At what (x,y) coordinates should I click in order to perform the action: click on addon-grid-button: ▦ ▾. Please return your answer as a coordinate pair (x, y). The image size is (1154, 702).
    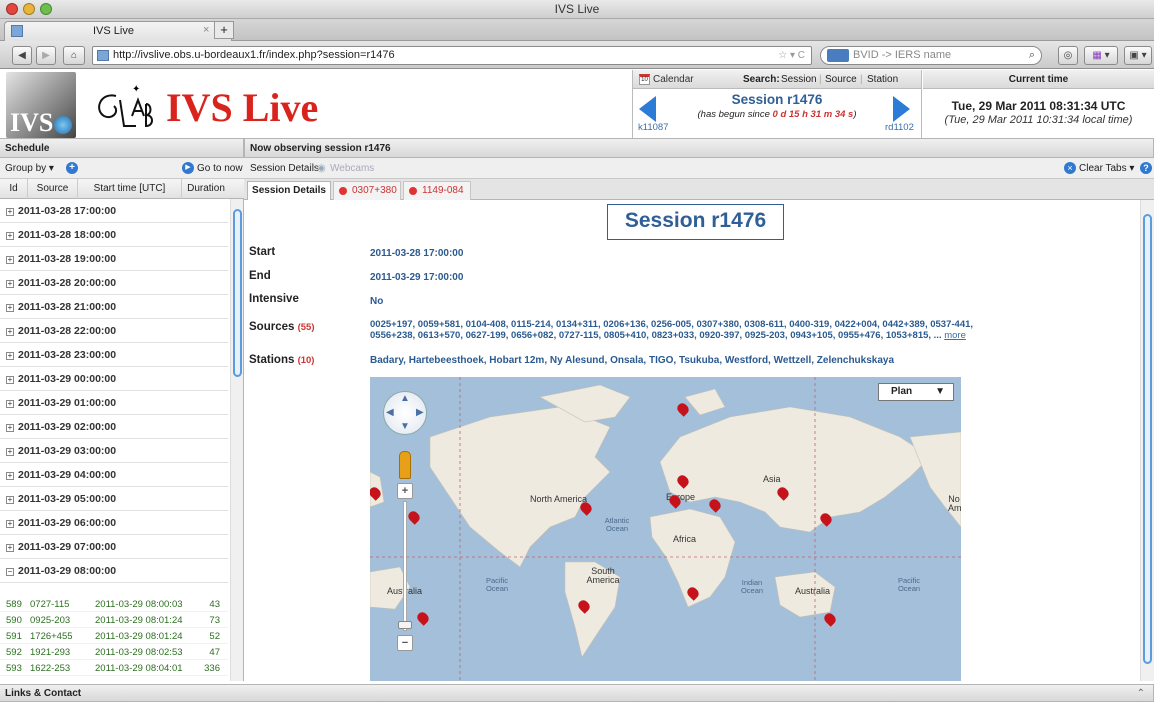
    Looking at the image, I should click on (1101, 55).